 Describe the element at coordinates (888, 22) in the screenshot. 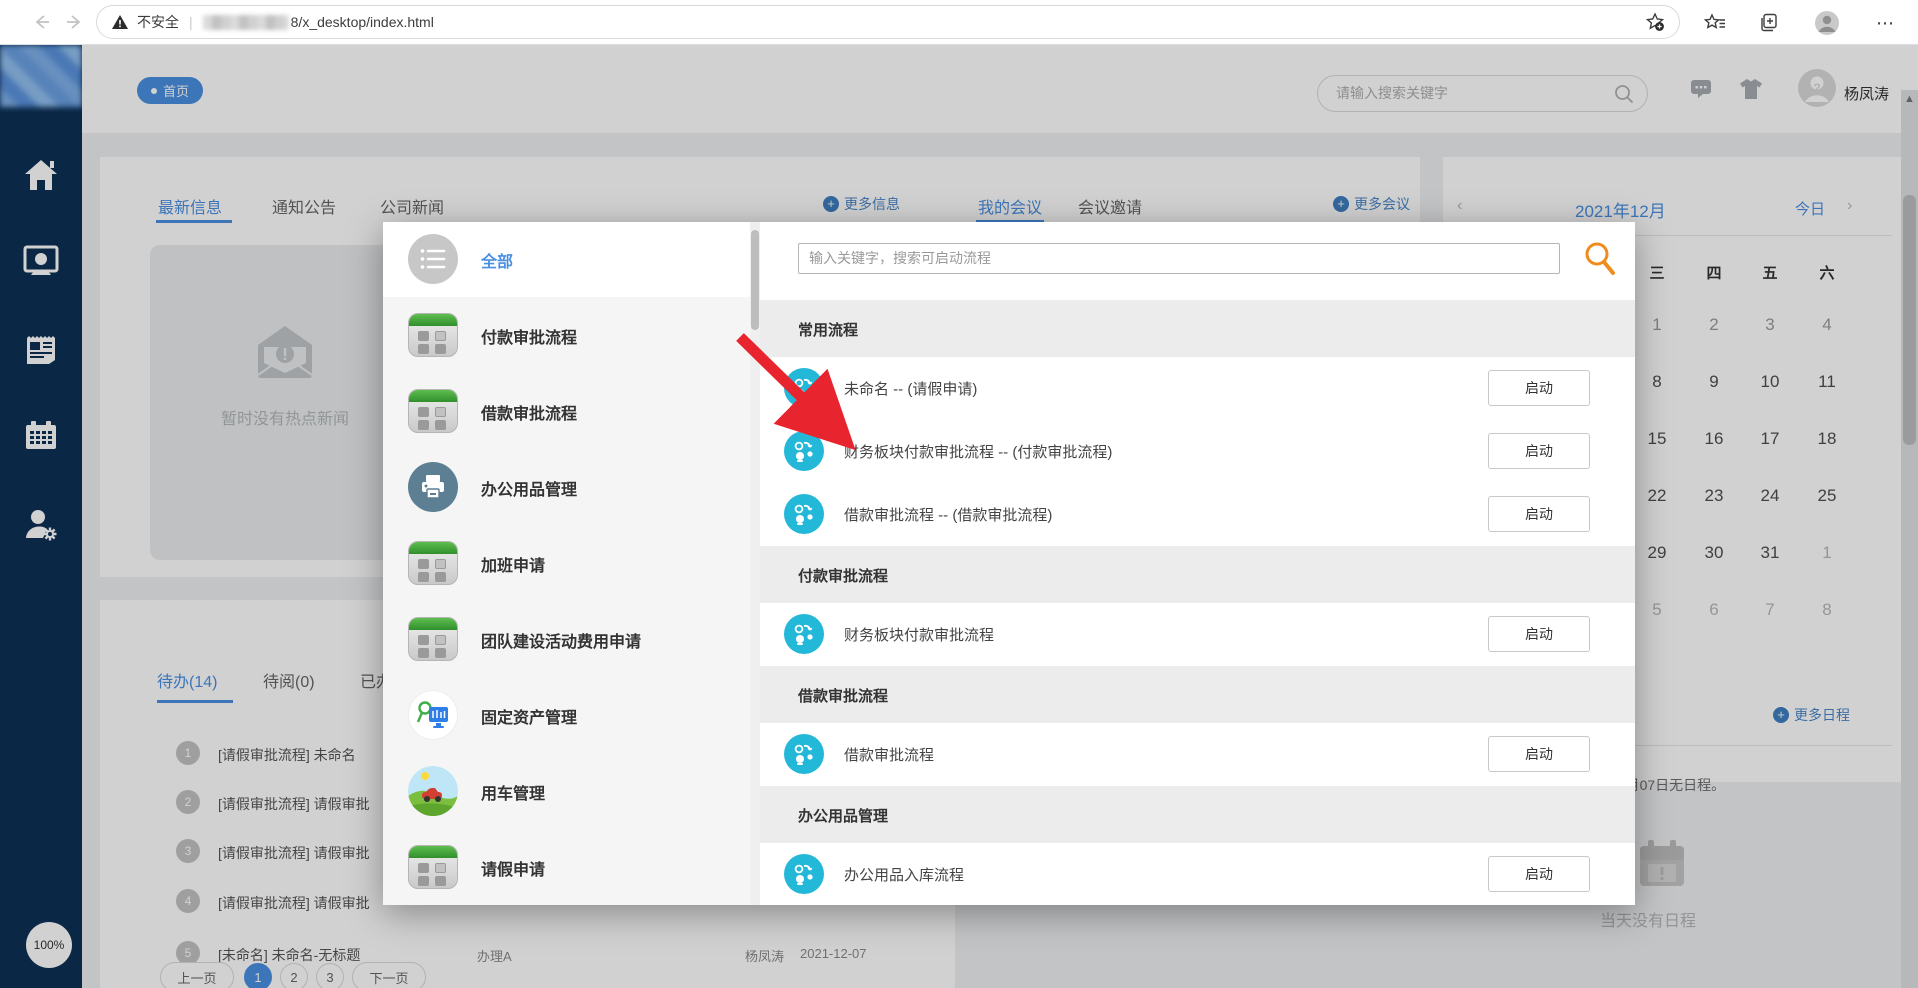

I see `address-bar: 不安全 | 8/x_desktop/index.html` at that location.